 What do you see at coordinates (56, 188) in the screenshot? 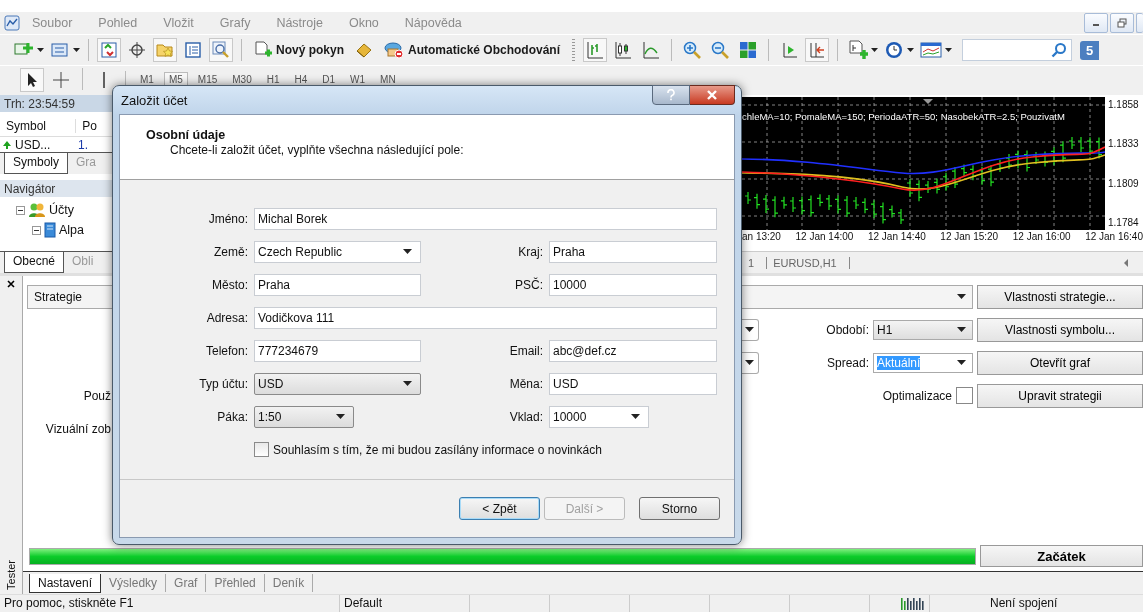
I see `navigator-header: Navigátor` at bounding box center [56, 188].